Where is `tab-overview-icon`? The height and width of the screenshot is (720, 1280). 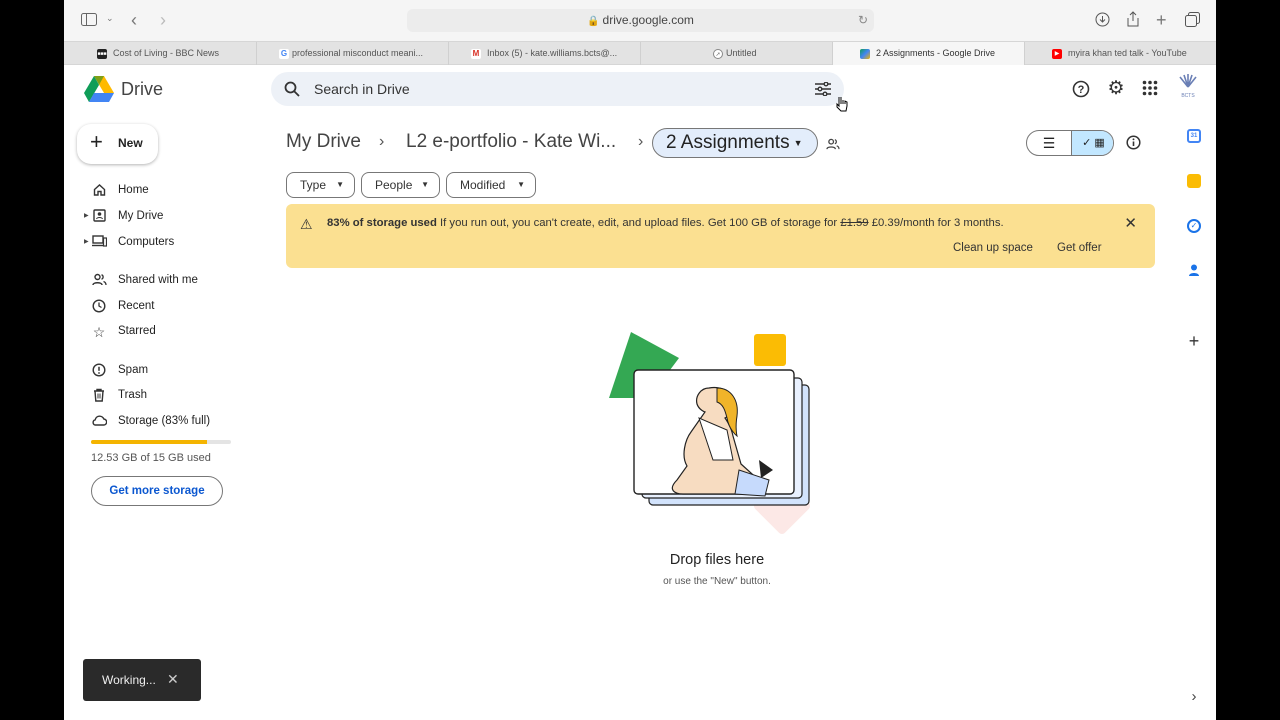 tab-overview-icon is located at coordinates (1192, 21).